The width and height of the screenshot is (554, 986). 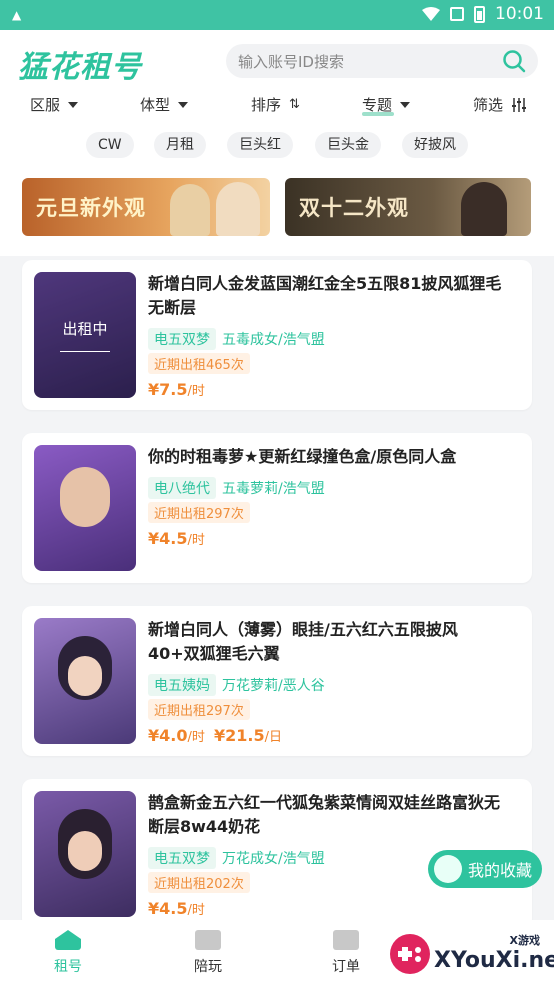 I want to click on tag-monthly: 月租, so click(x=180, y=145).